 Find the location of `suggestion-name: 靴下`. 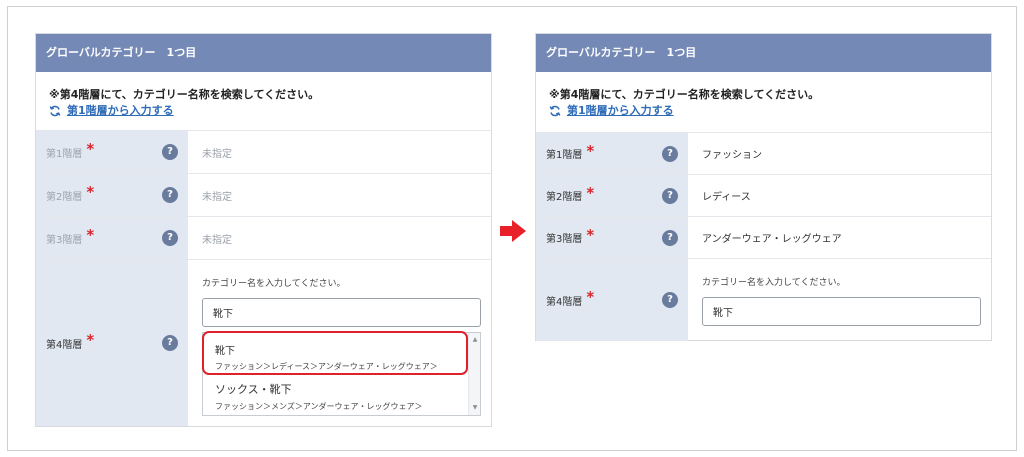

suggestion-name: 靴下 is located at coordinates (225, 351).